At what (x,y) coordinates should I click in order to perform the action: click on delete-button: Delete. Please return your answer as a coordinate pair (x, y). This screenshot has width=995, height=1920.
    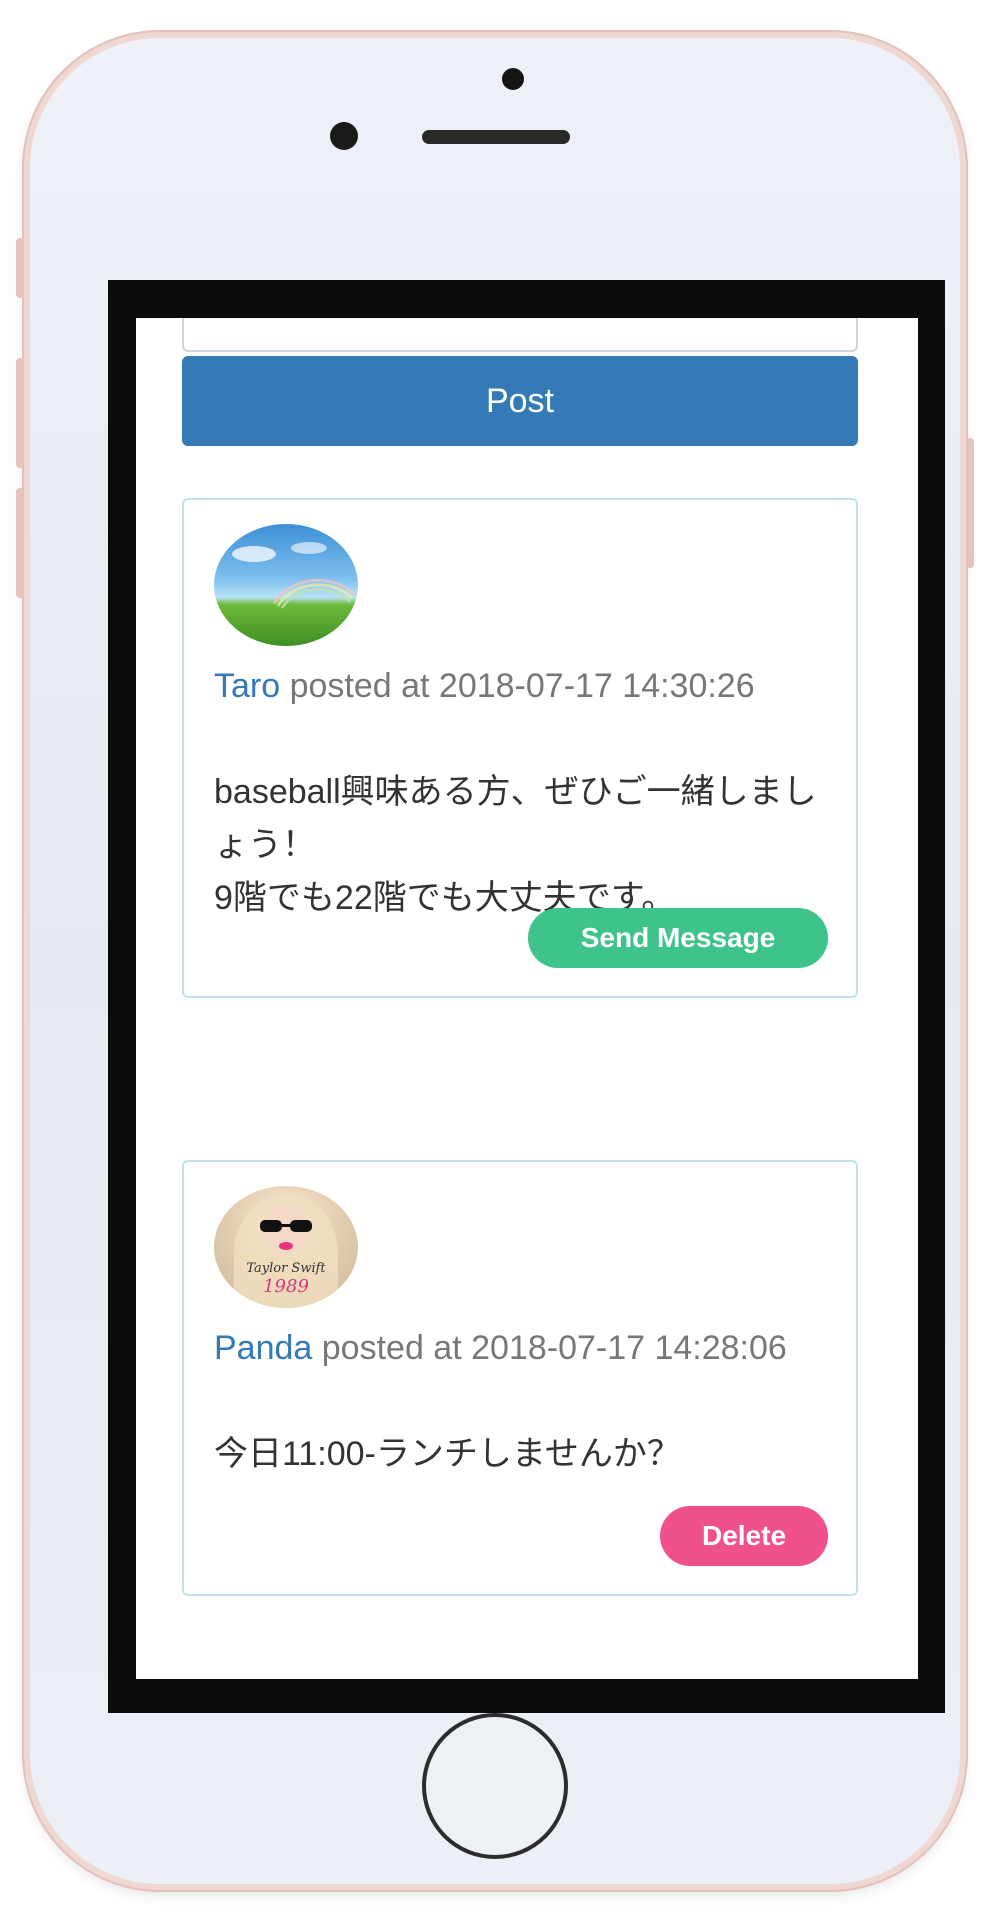
    Looking at the image, I should click on (744, 1536).